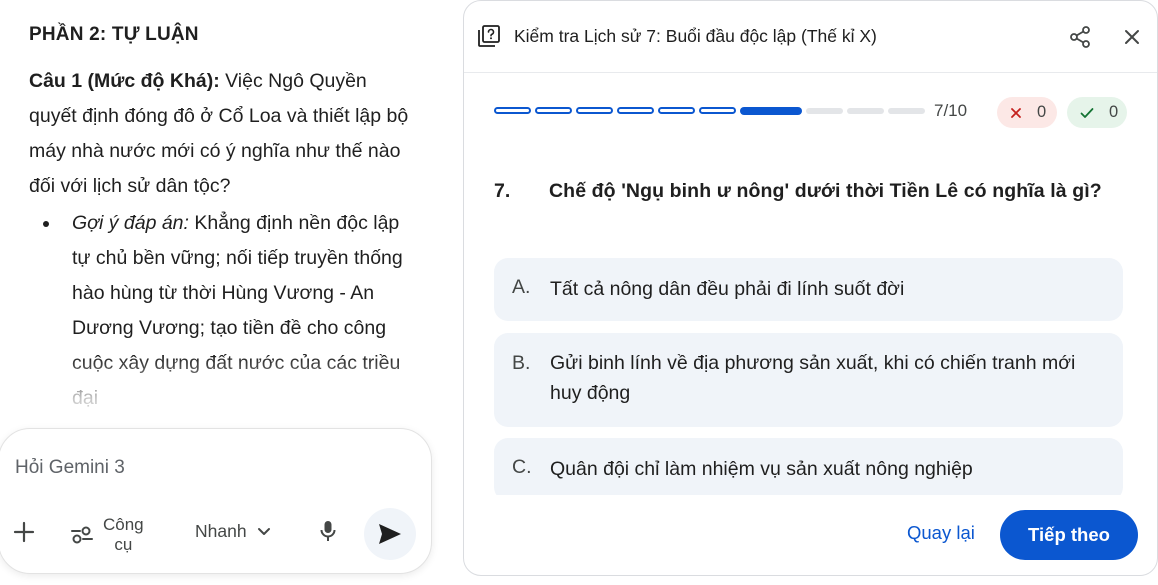  Describe the element at coordinates (1087, 112) in the screenshot. I see `check-icon` at that location.